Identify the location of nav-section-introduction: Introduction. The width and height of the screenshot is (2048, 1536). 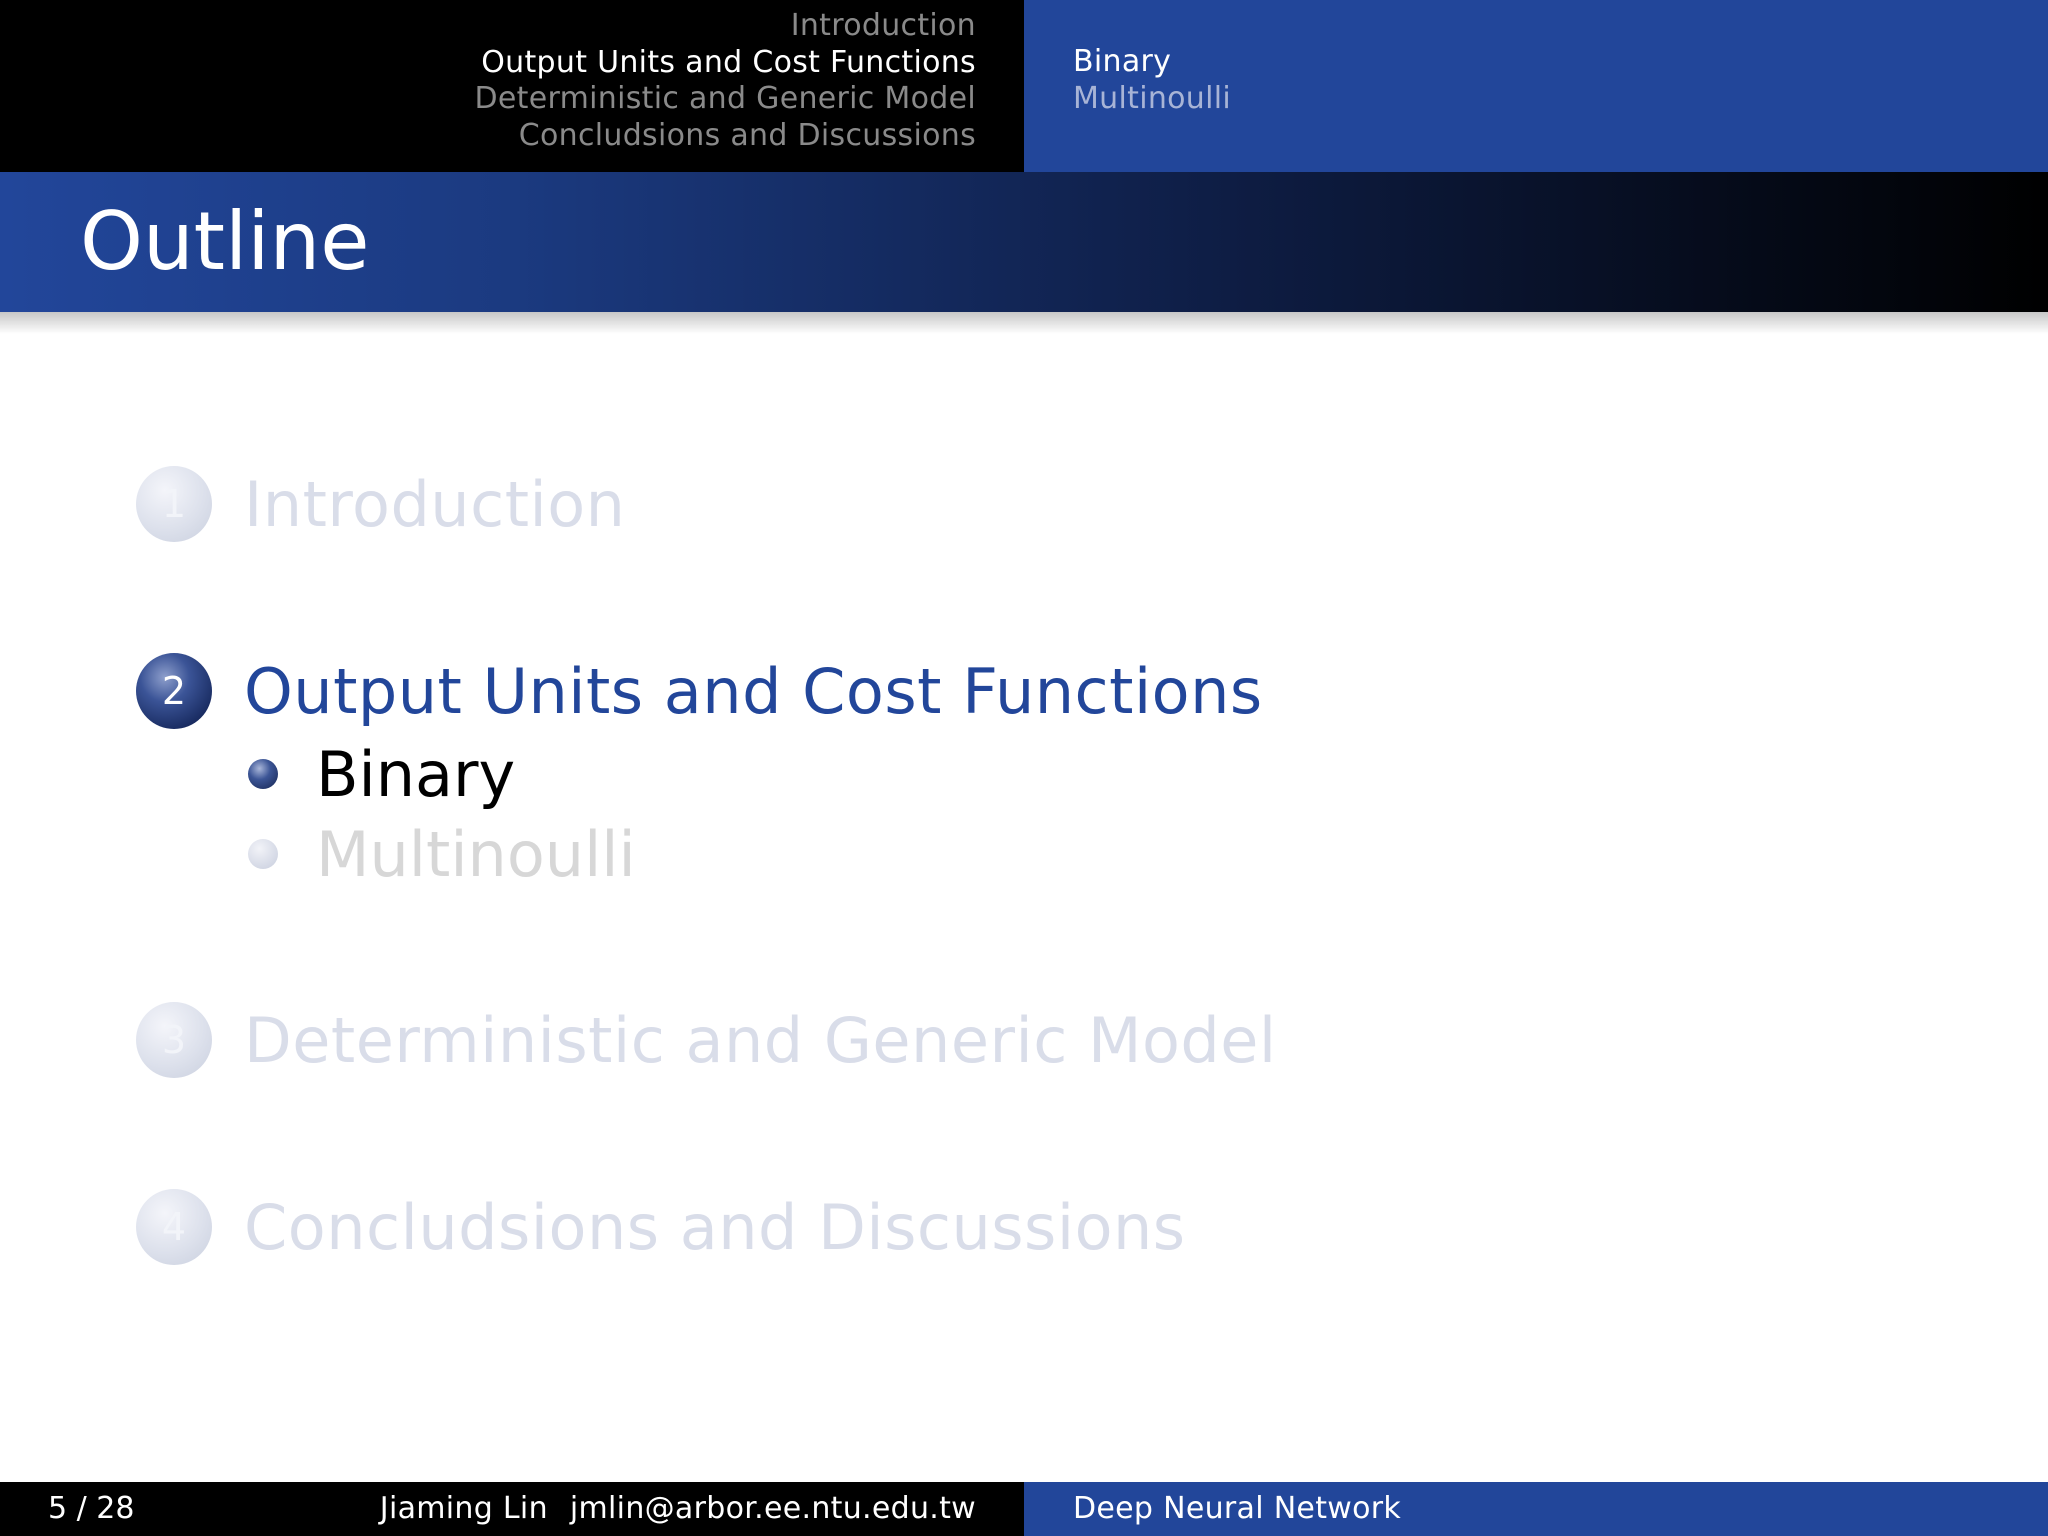
(725, 26).